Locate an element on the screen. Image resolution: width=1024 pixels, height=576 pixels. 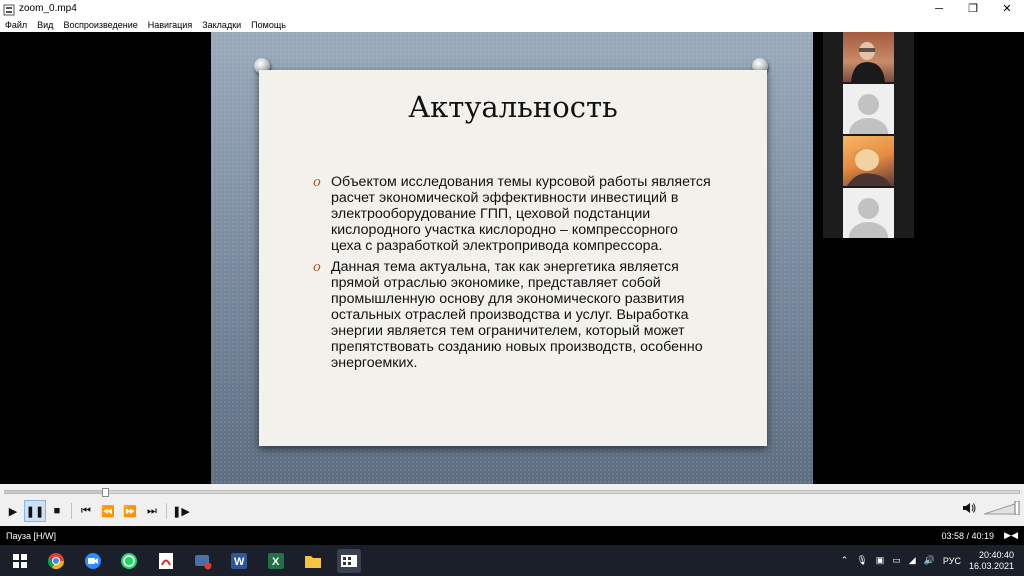
clock-time: 20:40:40 is located at coordinates (996, 554).